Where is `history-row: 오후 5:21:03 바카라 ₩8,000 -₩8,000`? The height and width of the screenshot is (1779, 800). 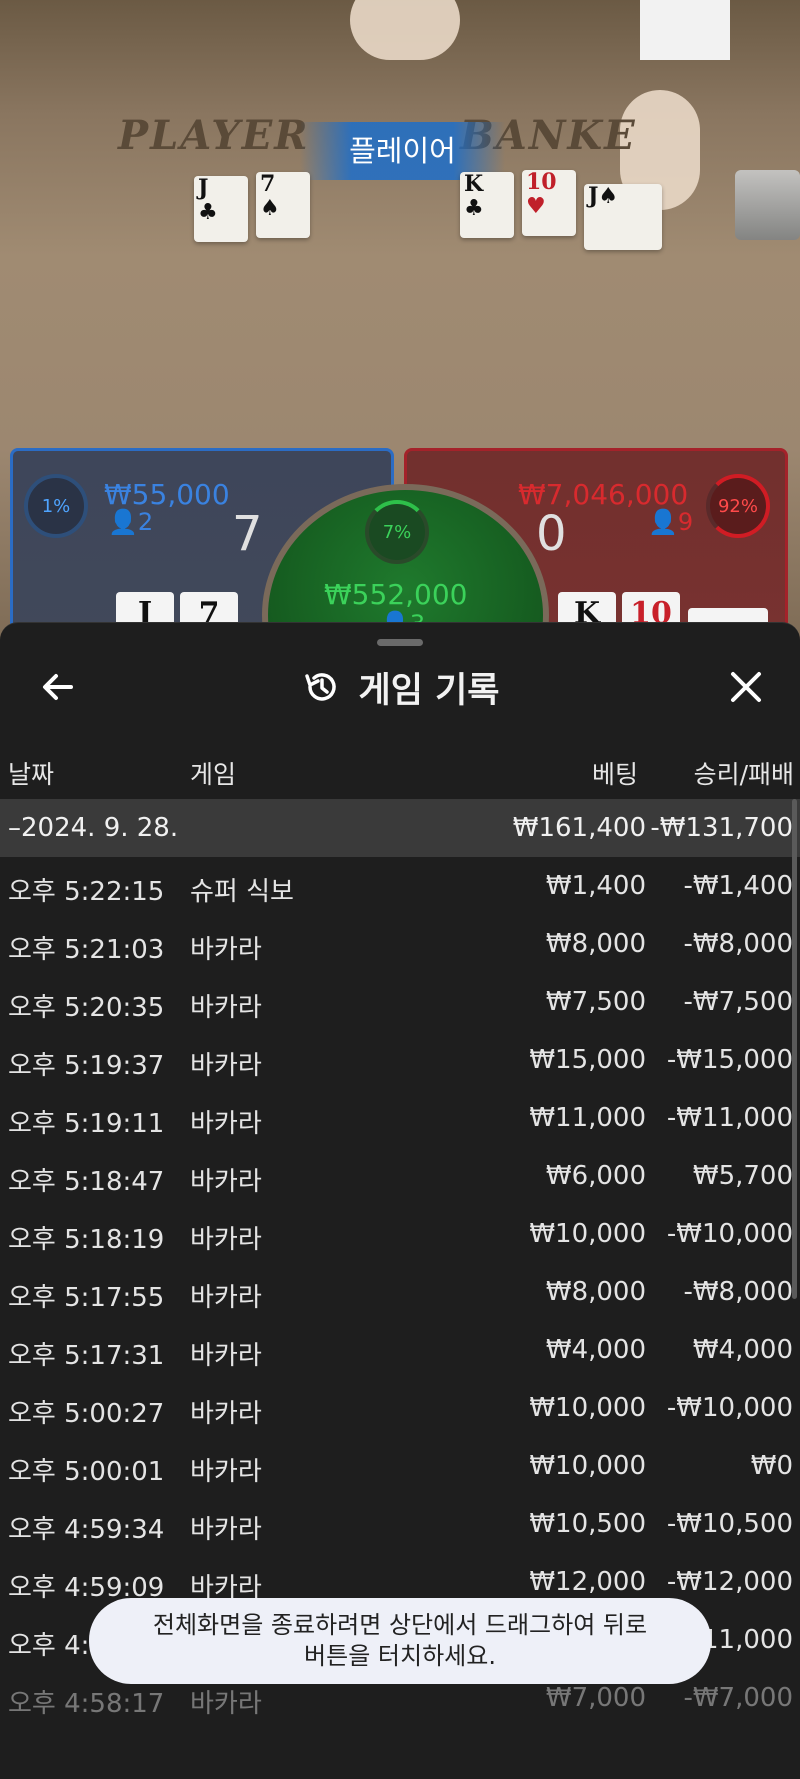
history-row: 오후 5:21:03 바카라 ₩8,000 -₩8,000 is located at coordinates (400, 944).